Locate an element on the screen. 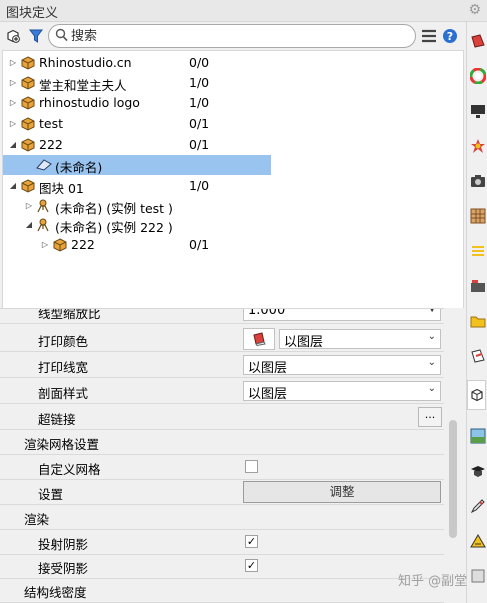 Image resolution: width=487 pixels, height=603 pixels. watermark: 知乎 @副堂 is located at coordinates (433, 581).